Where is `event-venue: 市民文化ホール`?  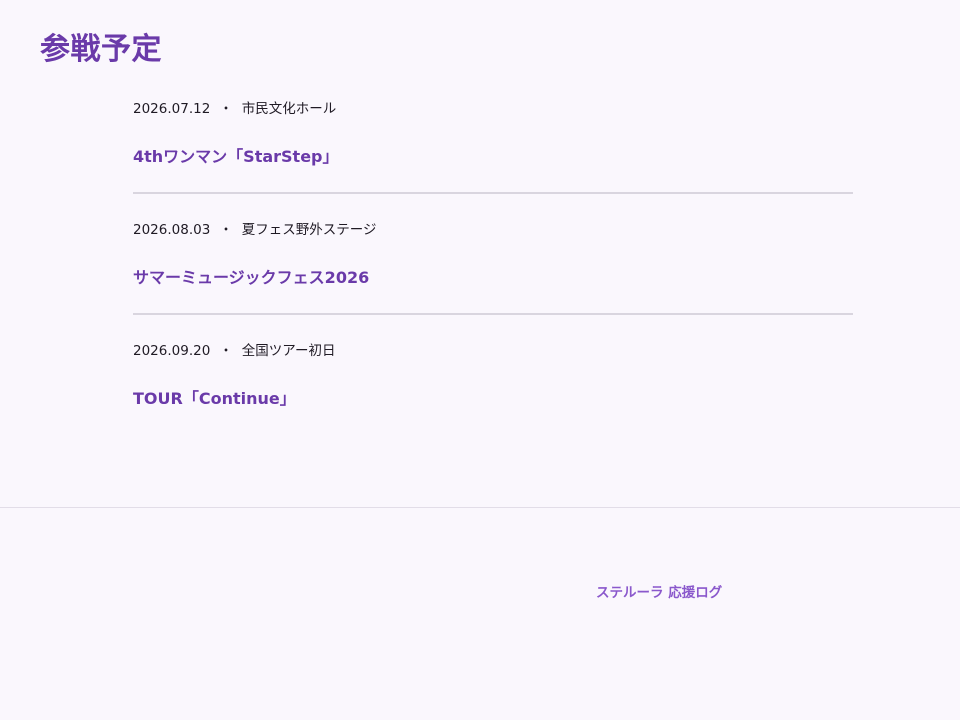
event-venue: 市民文化ホール is located at coordinates (289, 109).